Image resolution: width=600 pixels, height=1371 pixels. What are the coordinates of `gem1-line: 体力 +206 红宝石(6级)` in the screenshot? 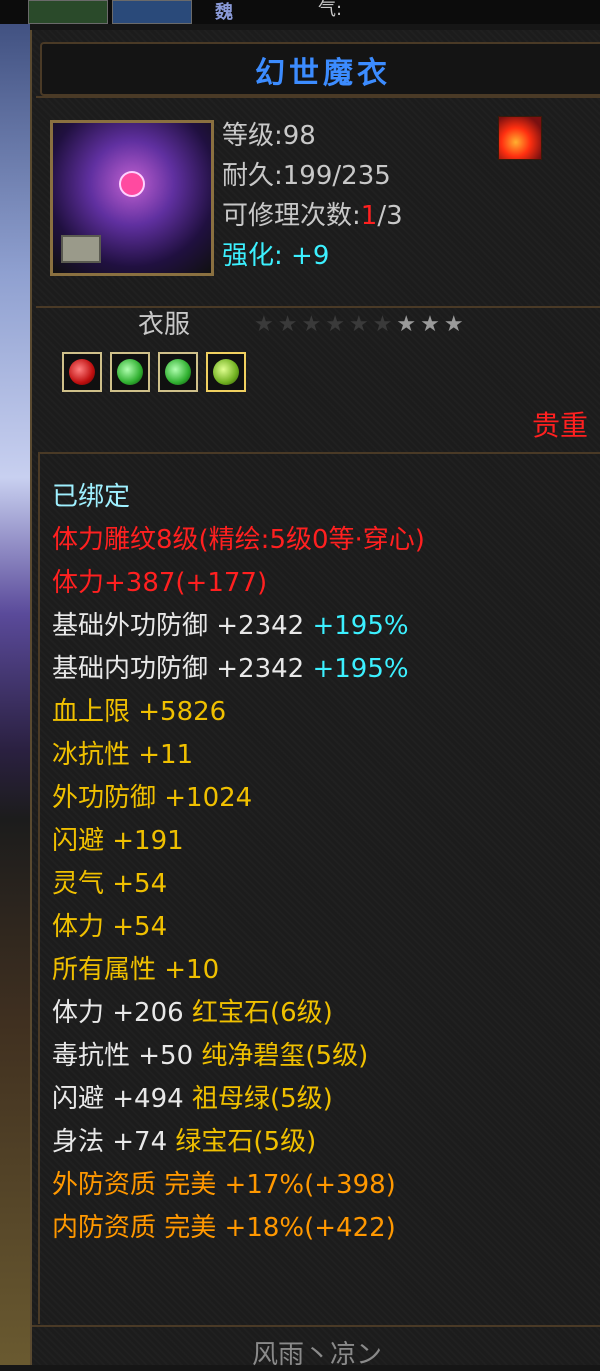 It's located at (192, 1013).